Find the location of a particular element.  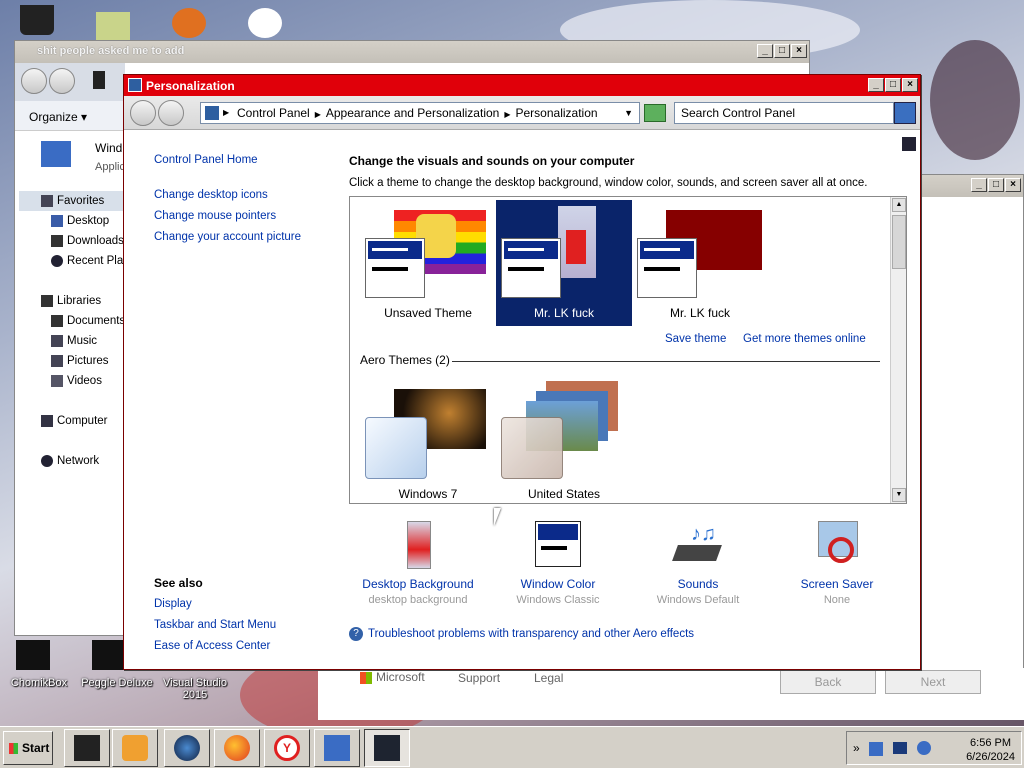

nav-documents: Documents is located at coordinates (72, 321).